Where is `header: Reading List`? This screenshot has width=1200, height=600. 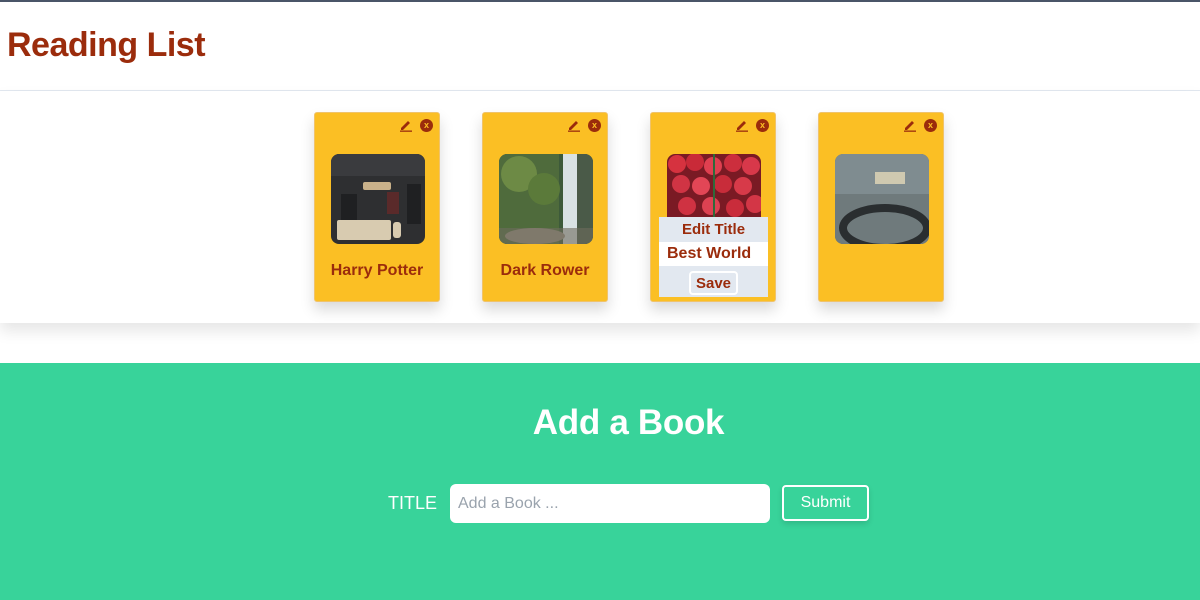
header: Reading List is located at coordinates (600, 46).